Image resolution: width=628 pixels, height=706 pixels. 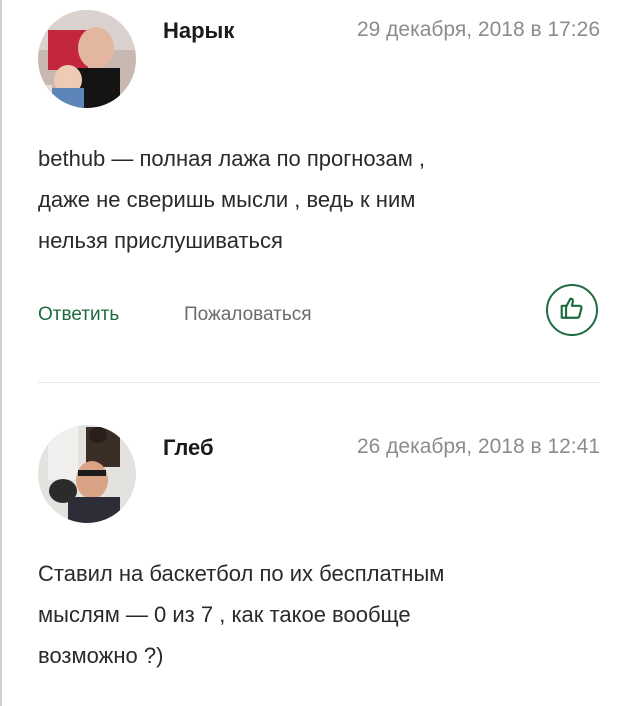 I want to click on thumbs-up-icon, so click(x=572, y=310).